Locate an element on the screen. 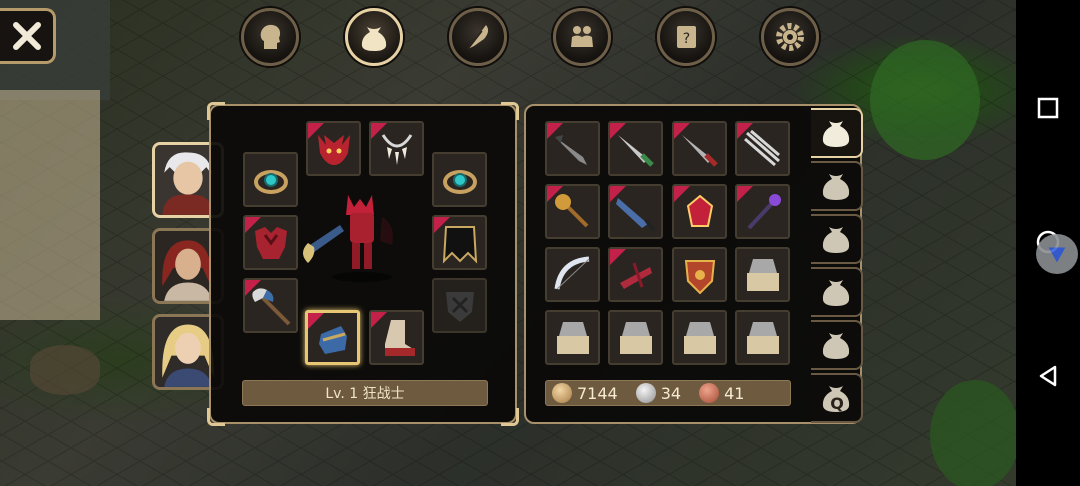 This screenshot has height=486, width=1080. back-button is located at coordinates (1048, 376).